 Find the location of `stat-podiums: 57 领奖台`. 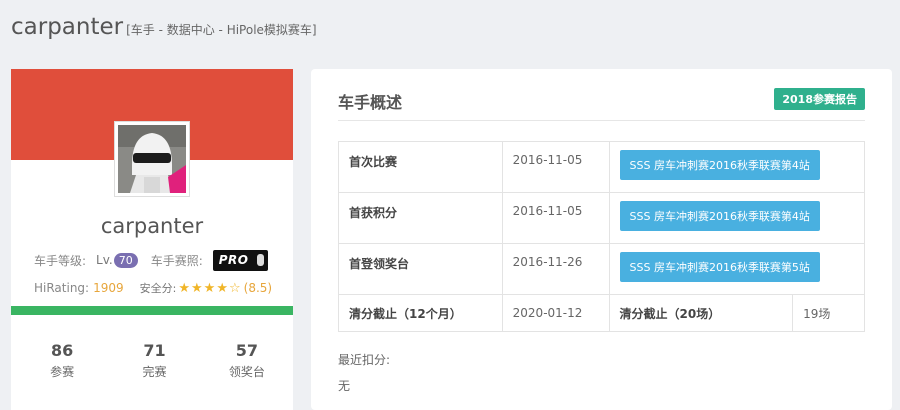

stat-podiums: 57 领奖台 is located at coordinates (247, 360).